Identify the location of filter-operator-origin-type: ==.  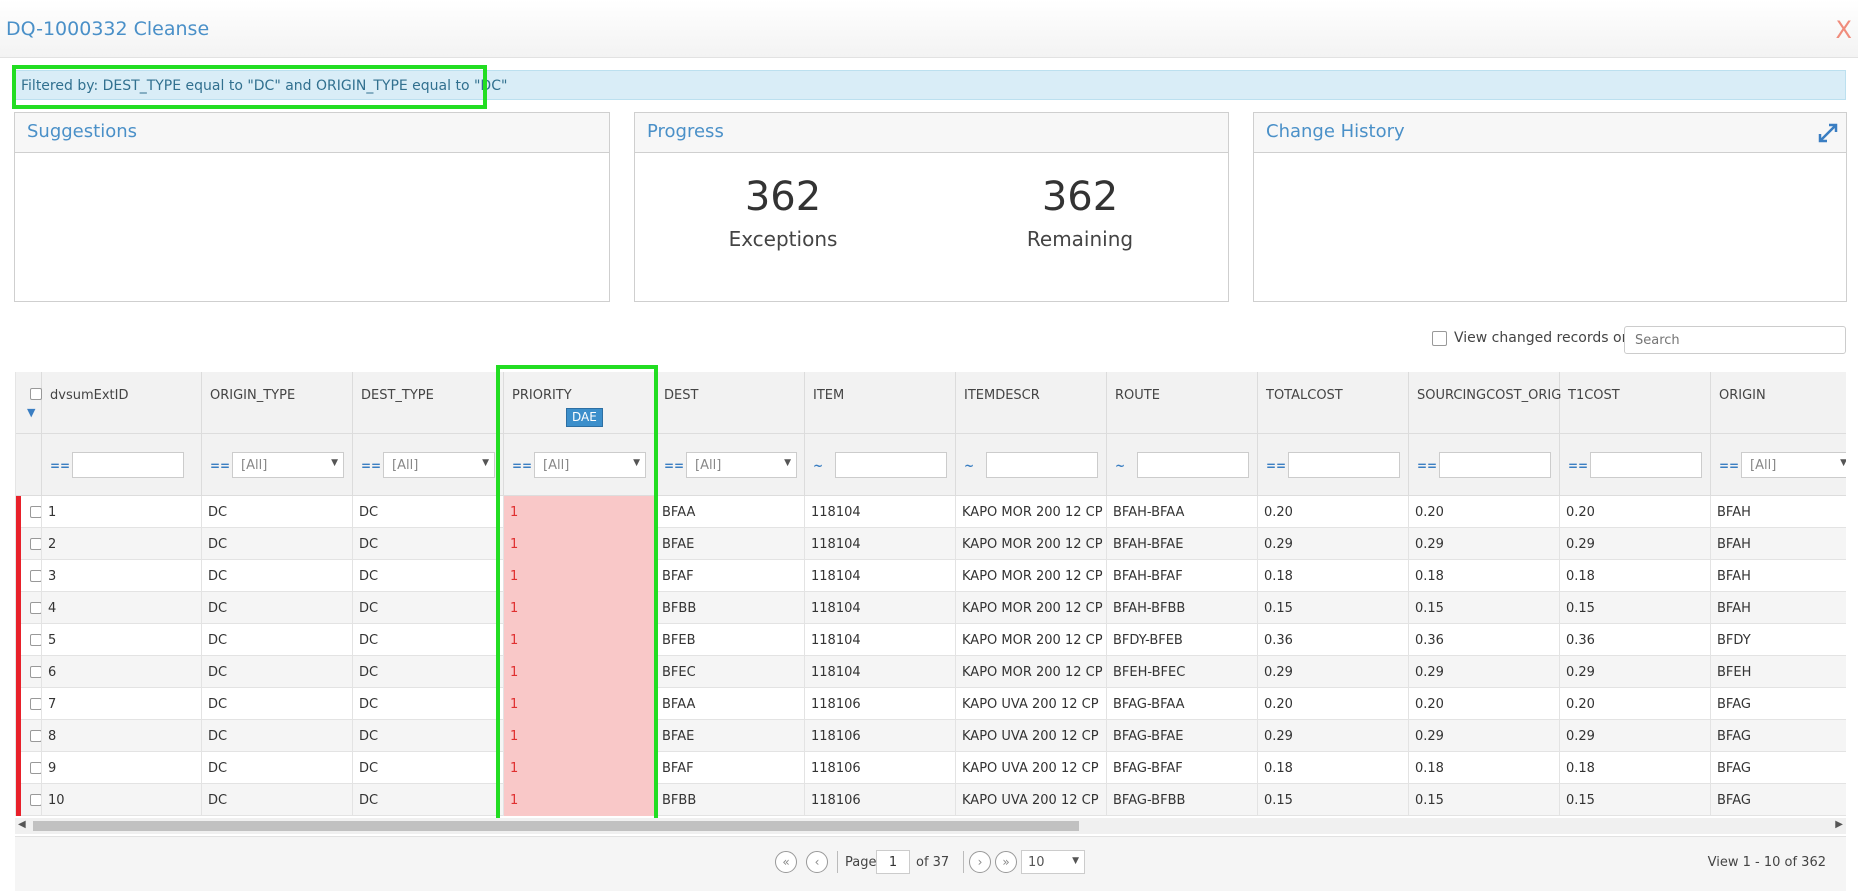
(220, 466).